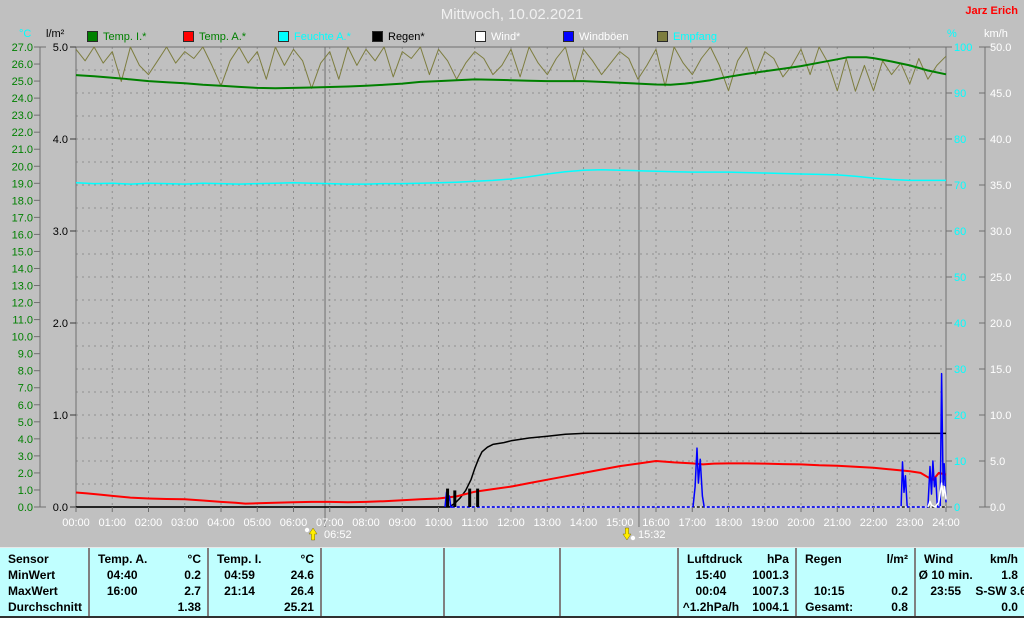  What do you see at coordinates (45, 607) in the screenshot?
I see `table-cell: Durchschnitt` at bounding box center [45, 607].